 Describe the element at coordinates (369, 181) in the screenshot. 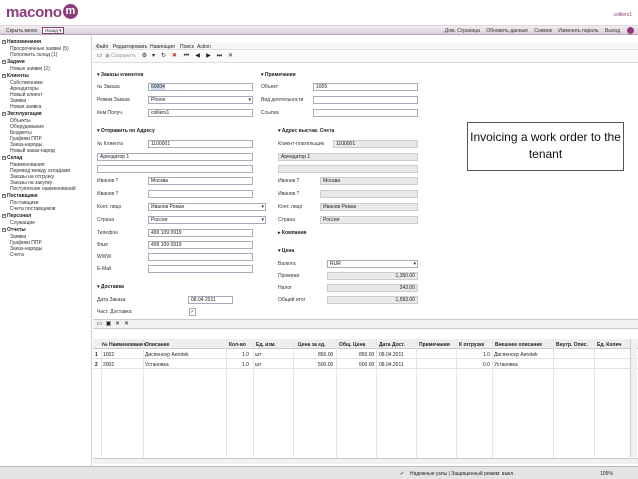

I see `bill-city-field: Москва` at that location.